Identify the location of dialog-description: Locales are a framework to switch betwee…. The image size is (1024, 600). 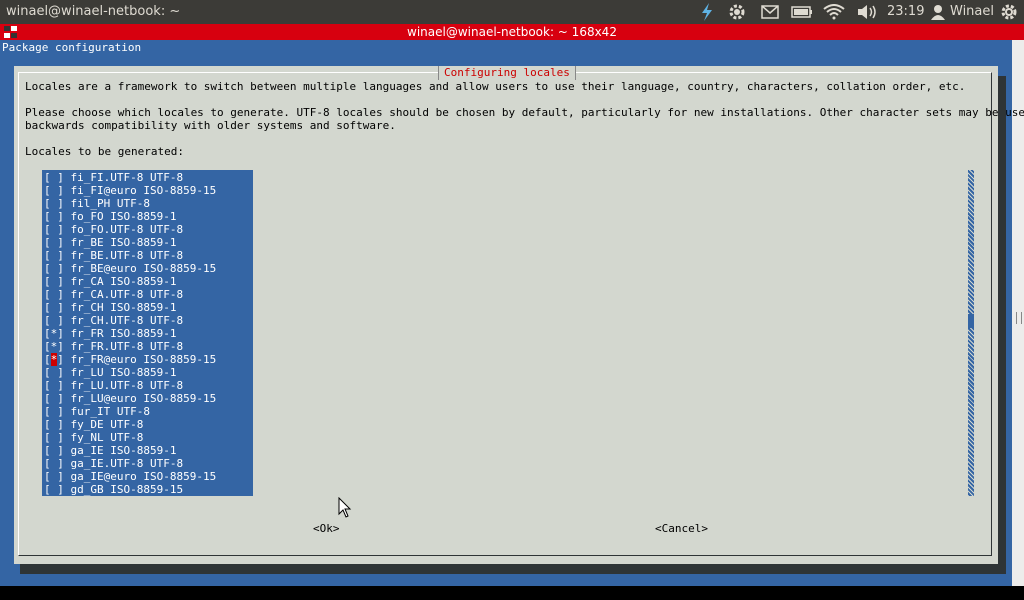
(495, 86).